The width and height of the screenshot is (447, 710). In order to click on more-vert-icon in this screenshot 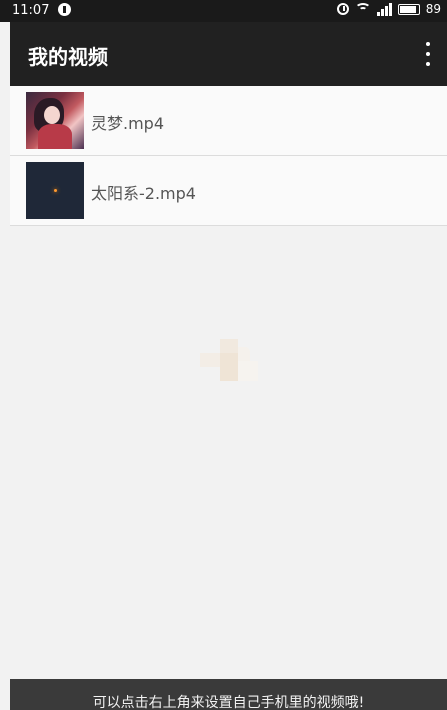, I will do `click(428, 54)`.